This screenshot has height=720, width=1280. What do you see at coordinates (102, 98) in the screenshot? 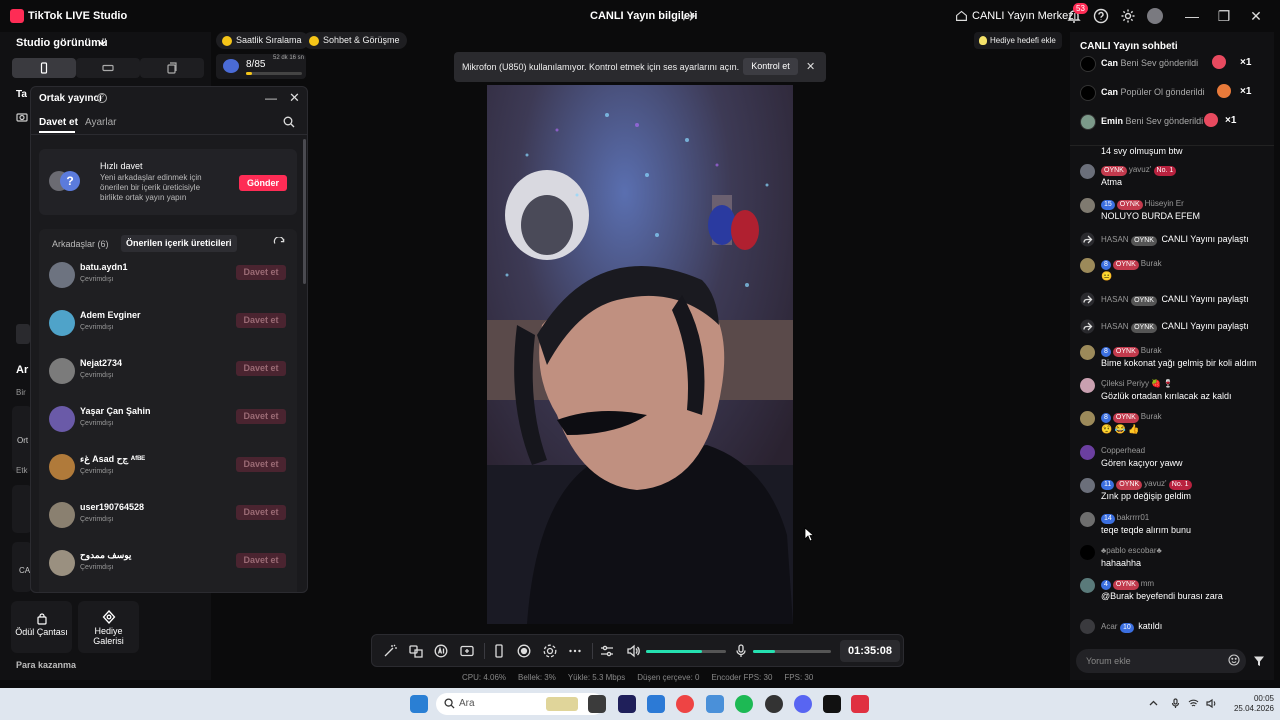
I see `help-circle-icon: ?` at bounding box center [102, 98].